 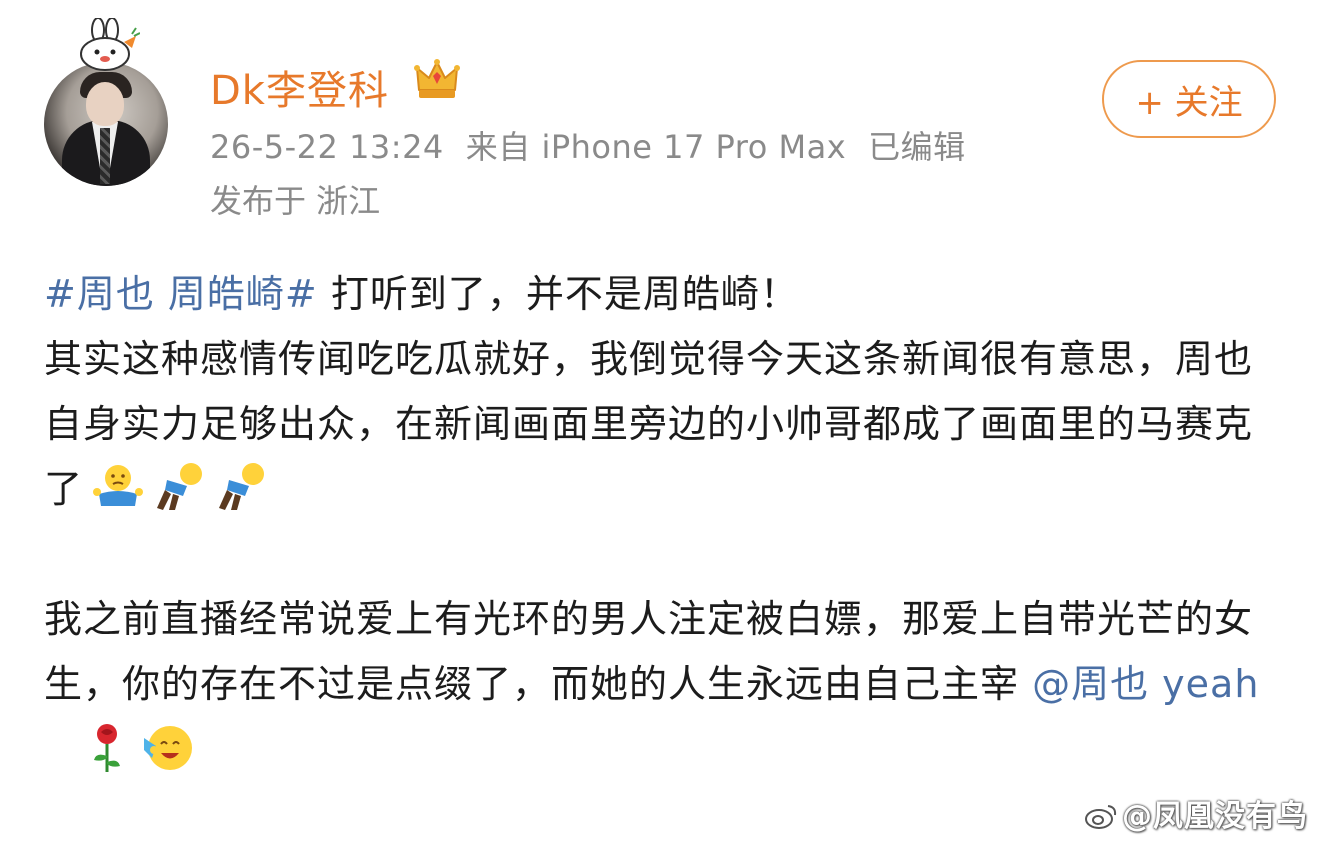 I want to click on avatar, so click(x=106, y=124).